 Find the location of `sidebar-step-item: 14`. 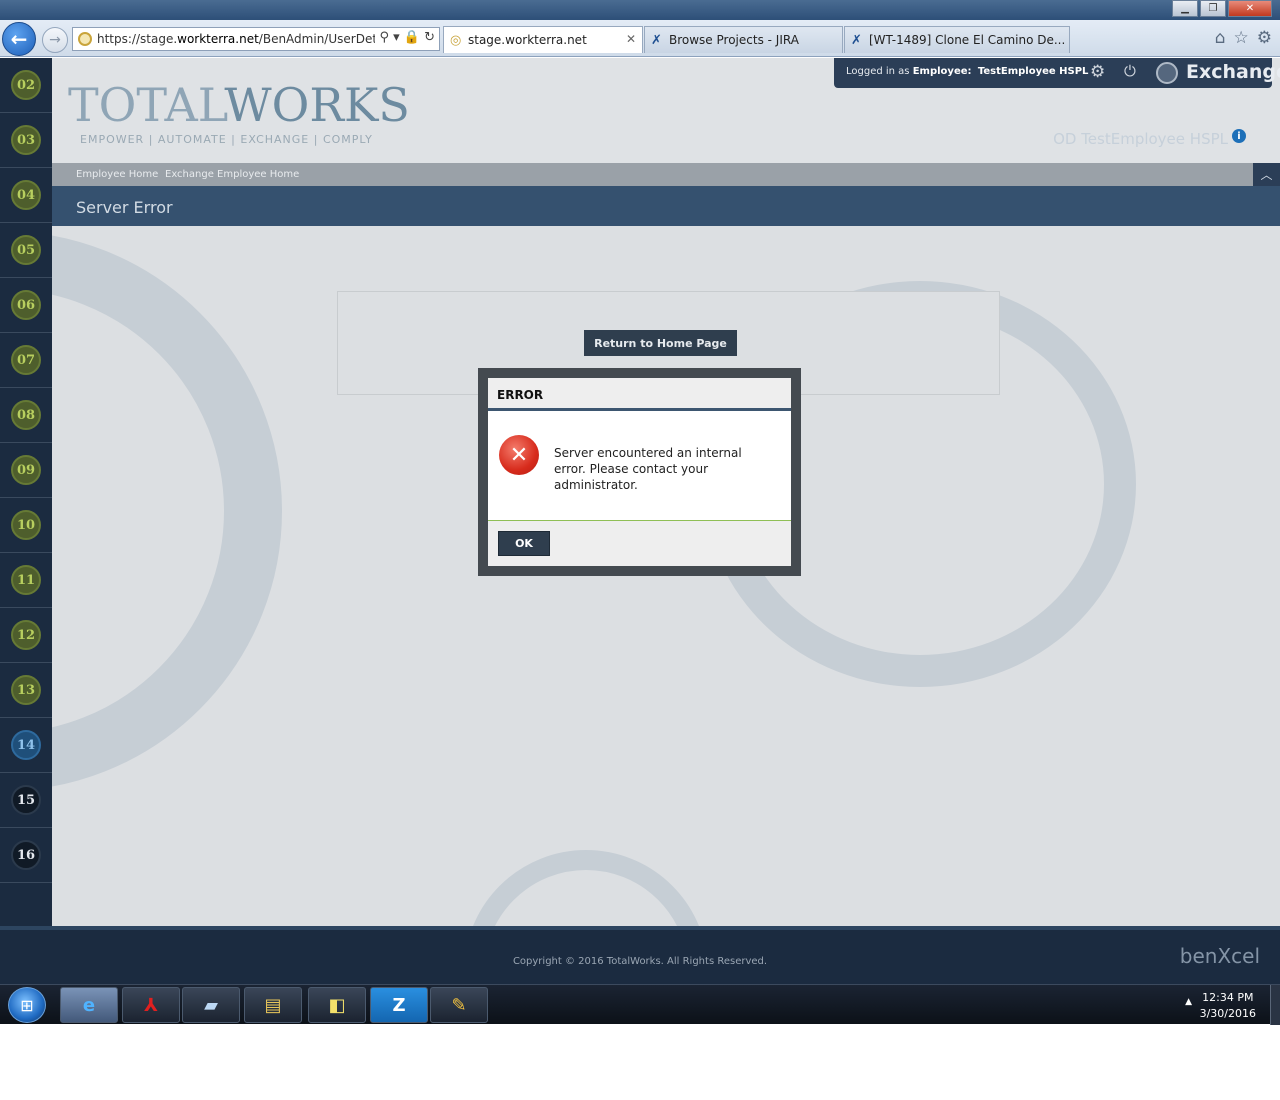

sidebar-step-item: 14 is located at coordinates (26, 745).